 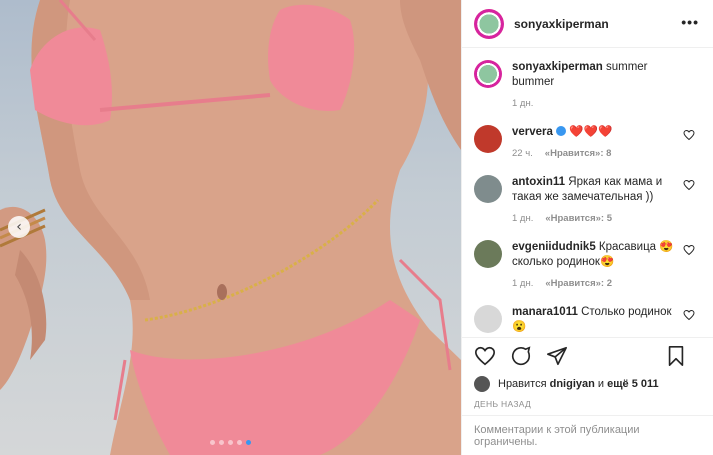 What do you see at coordinates (591, 132) in the screenshot?
I see `comment-text: ❤️❤️❤️` at bounding box center [591, 132].